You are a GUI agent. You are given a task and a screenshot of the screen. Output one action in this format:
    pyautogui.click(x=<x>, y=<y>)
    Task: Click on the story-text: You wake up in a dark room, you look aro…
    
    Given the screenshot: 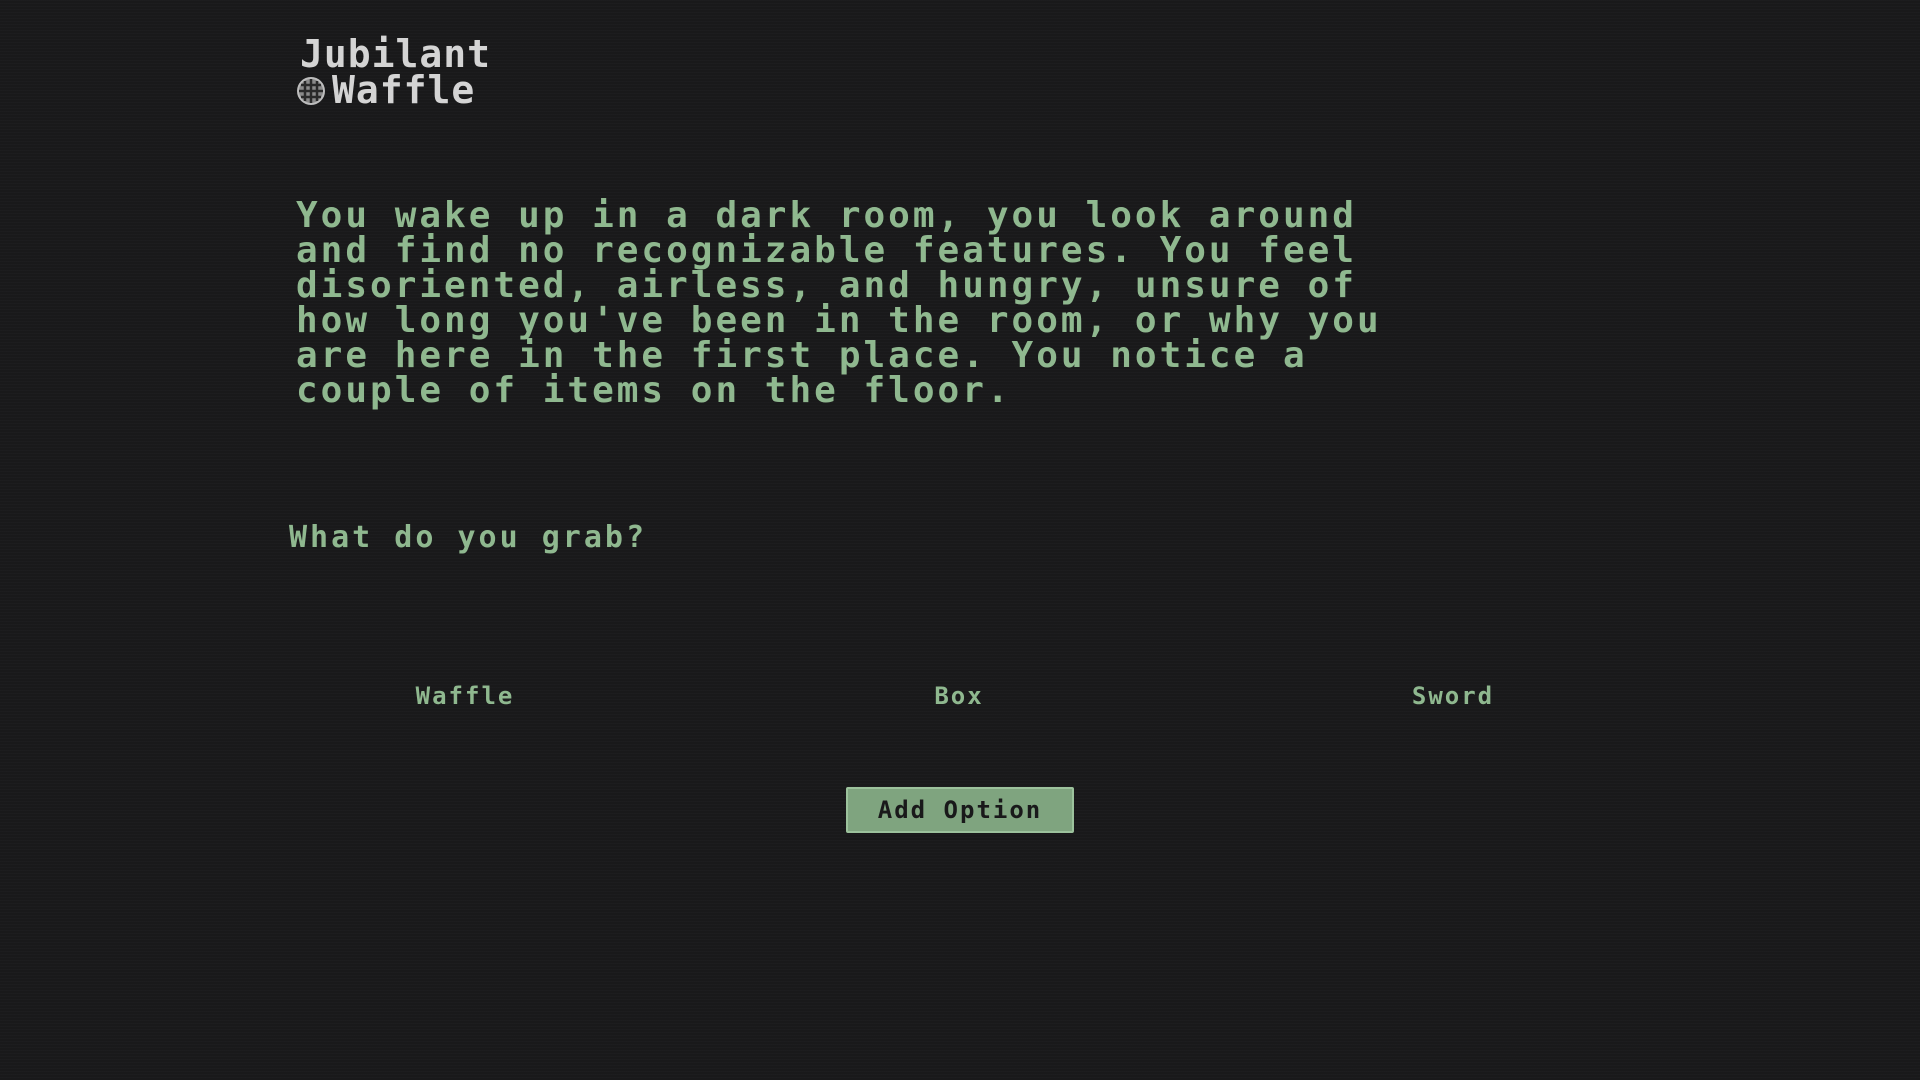 What is the action you would take?
    pyautogui.click(x=839, y=303)
    